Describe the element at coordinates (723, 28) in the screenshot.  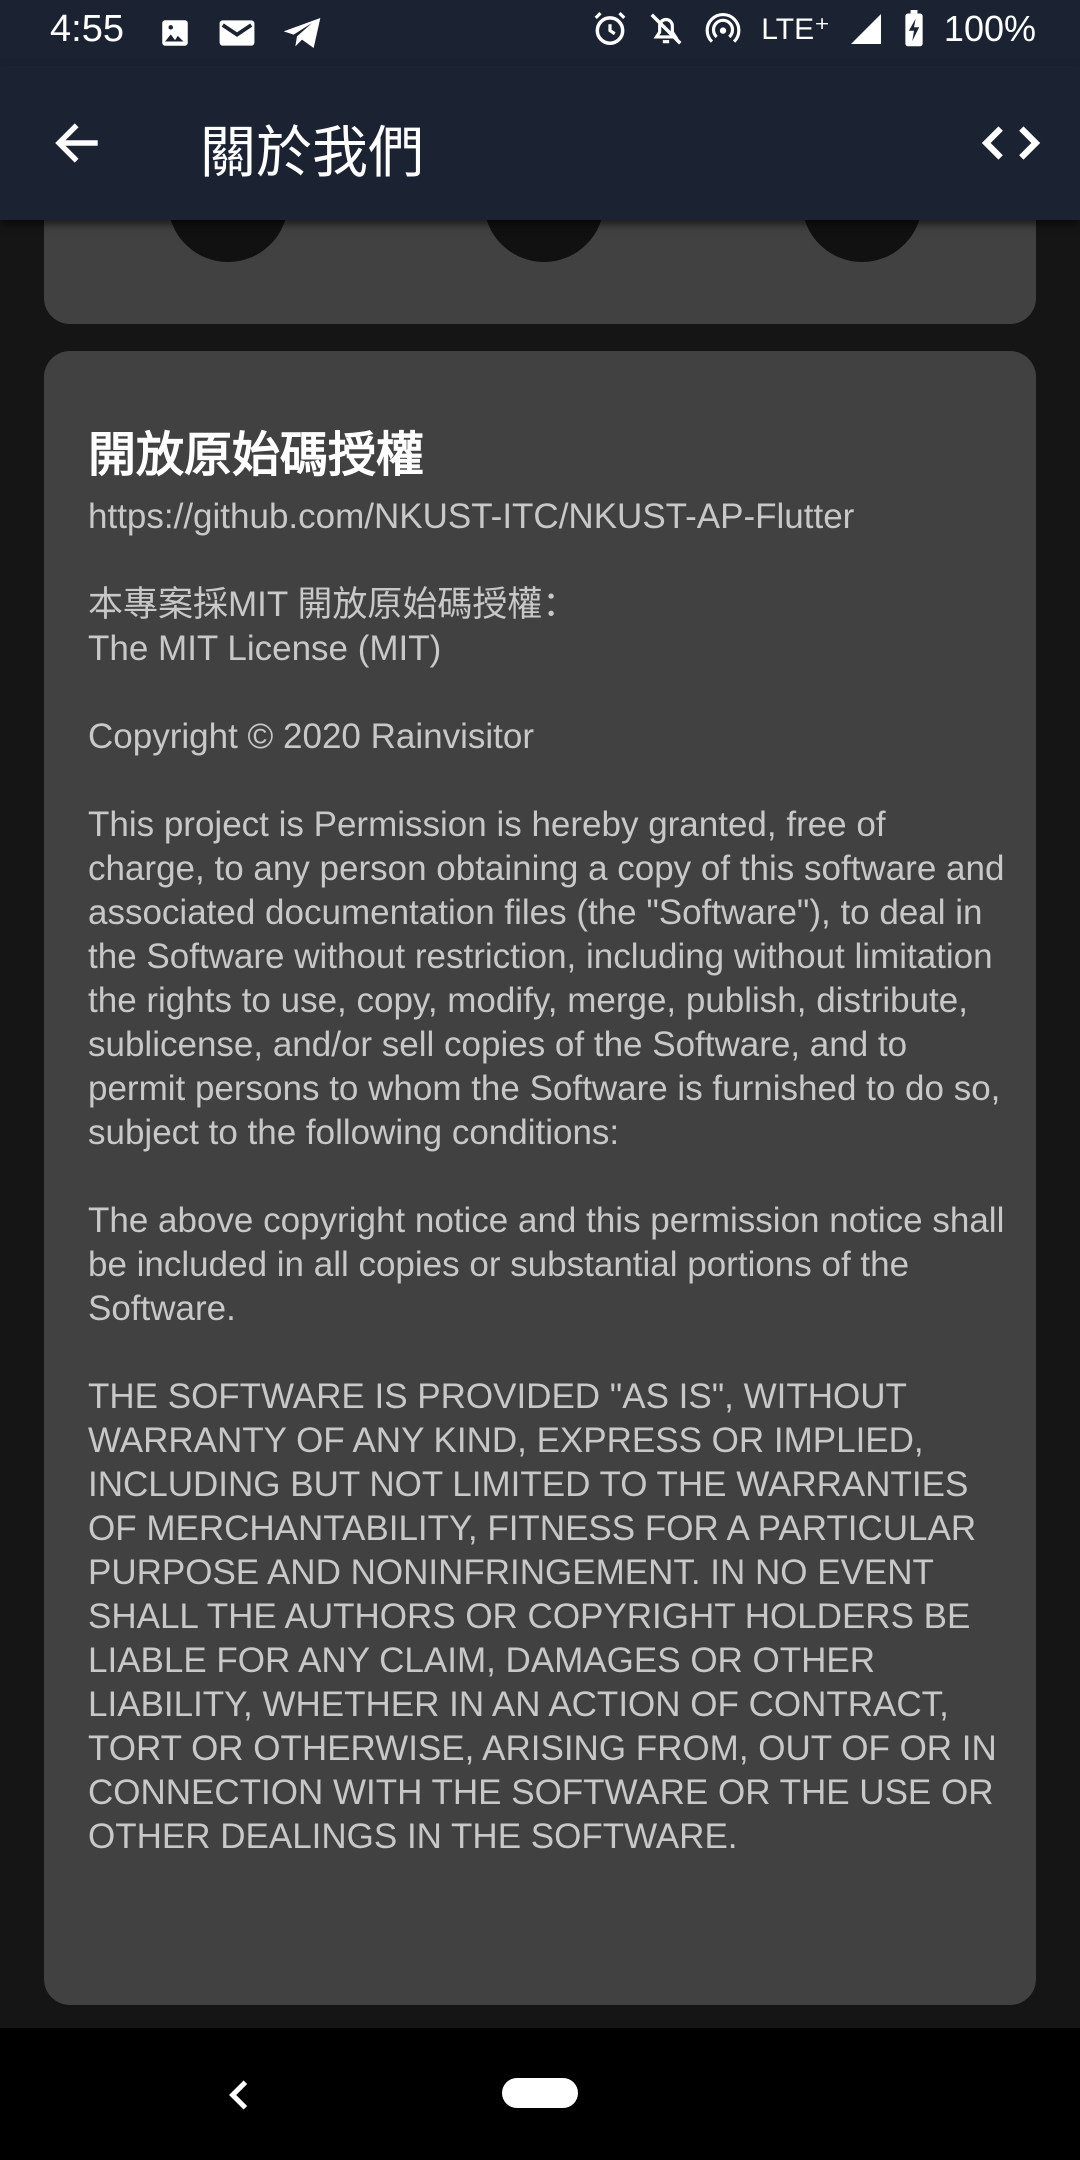
I see `hotspot-icon` at that location.